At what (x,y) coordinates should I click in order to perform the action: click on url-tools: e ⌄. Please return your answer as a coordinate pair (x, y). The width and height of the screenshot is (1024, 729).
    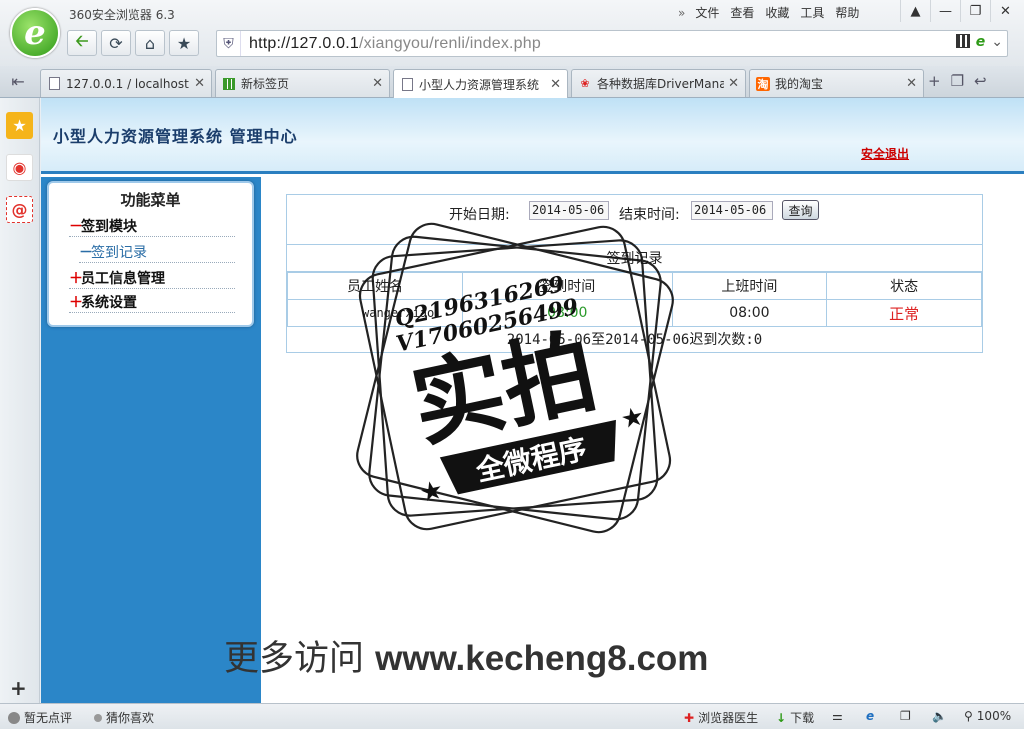
    Looking at the image, I should click on (979, 42).